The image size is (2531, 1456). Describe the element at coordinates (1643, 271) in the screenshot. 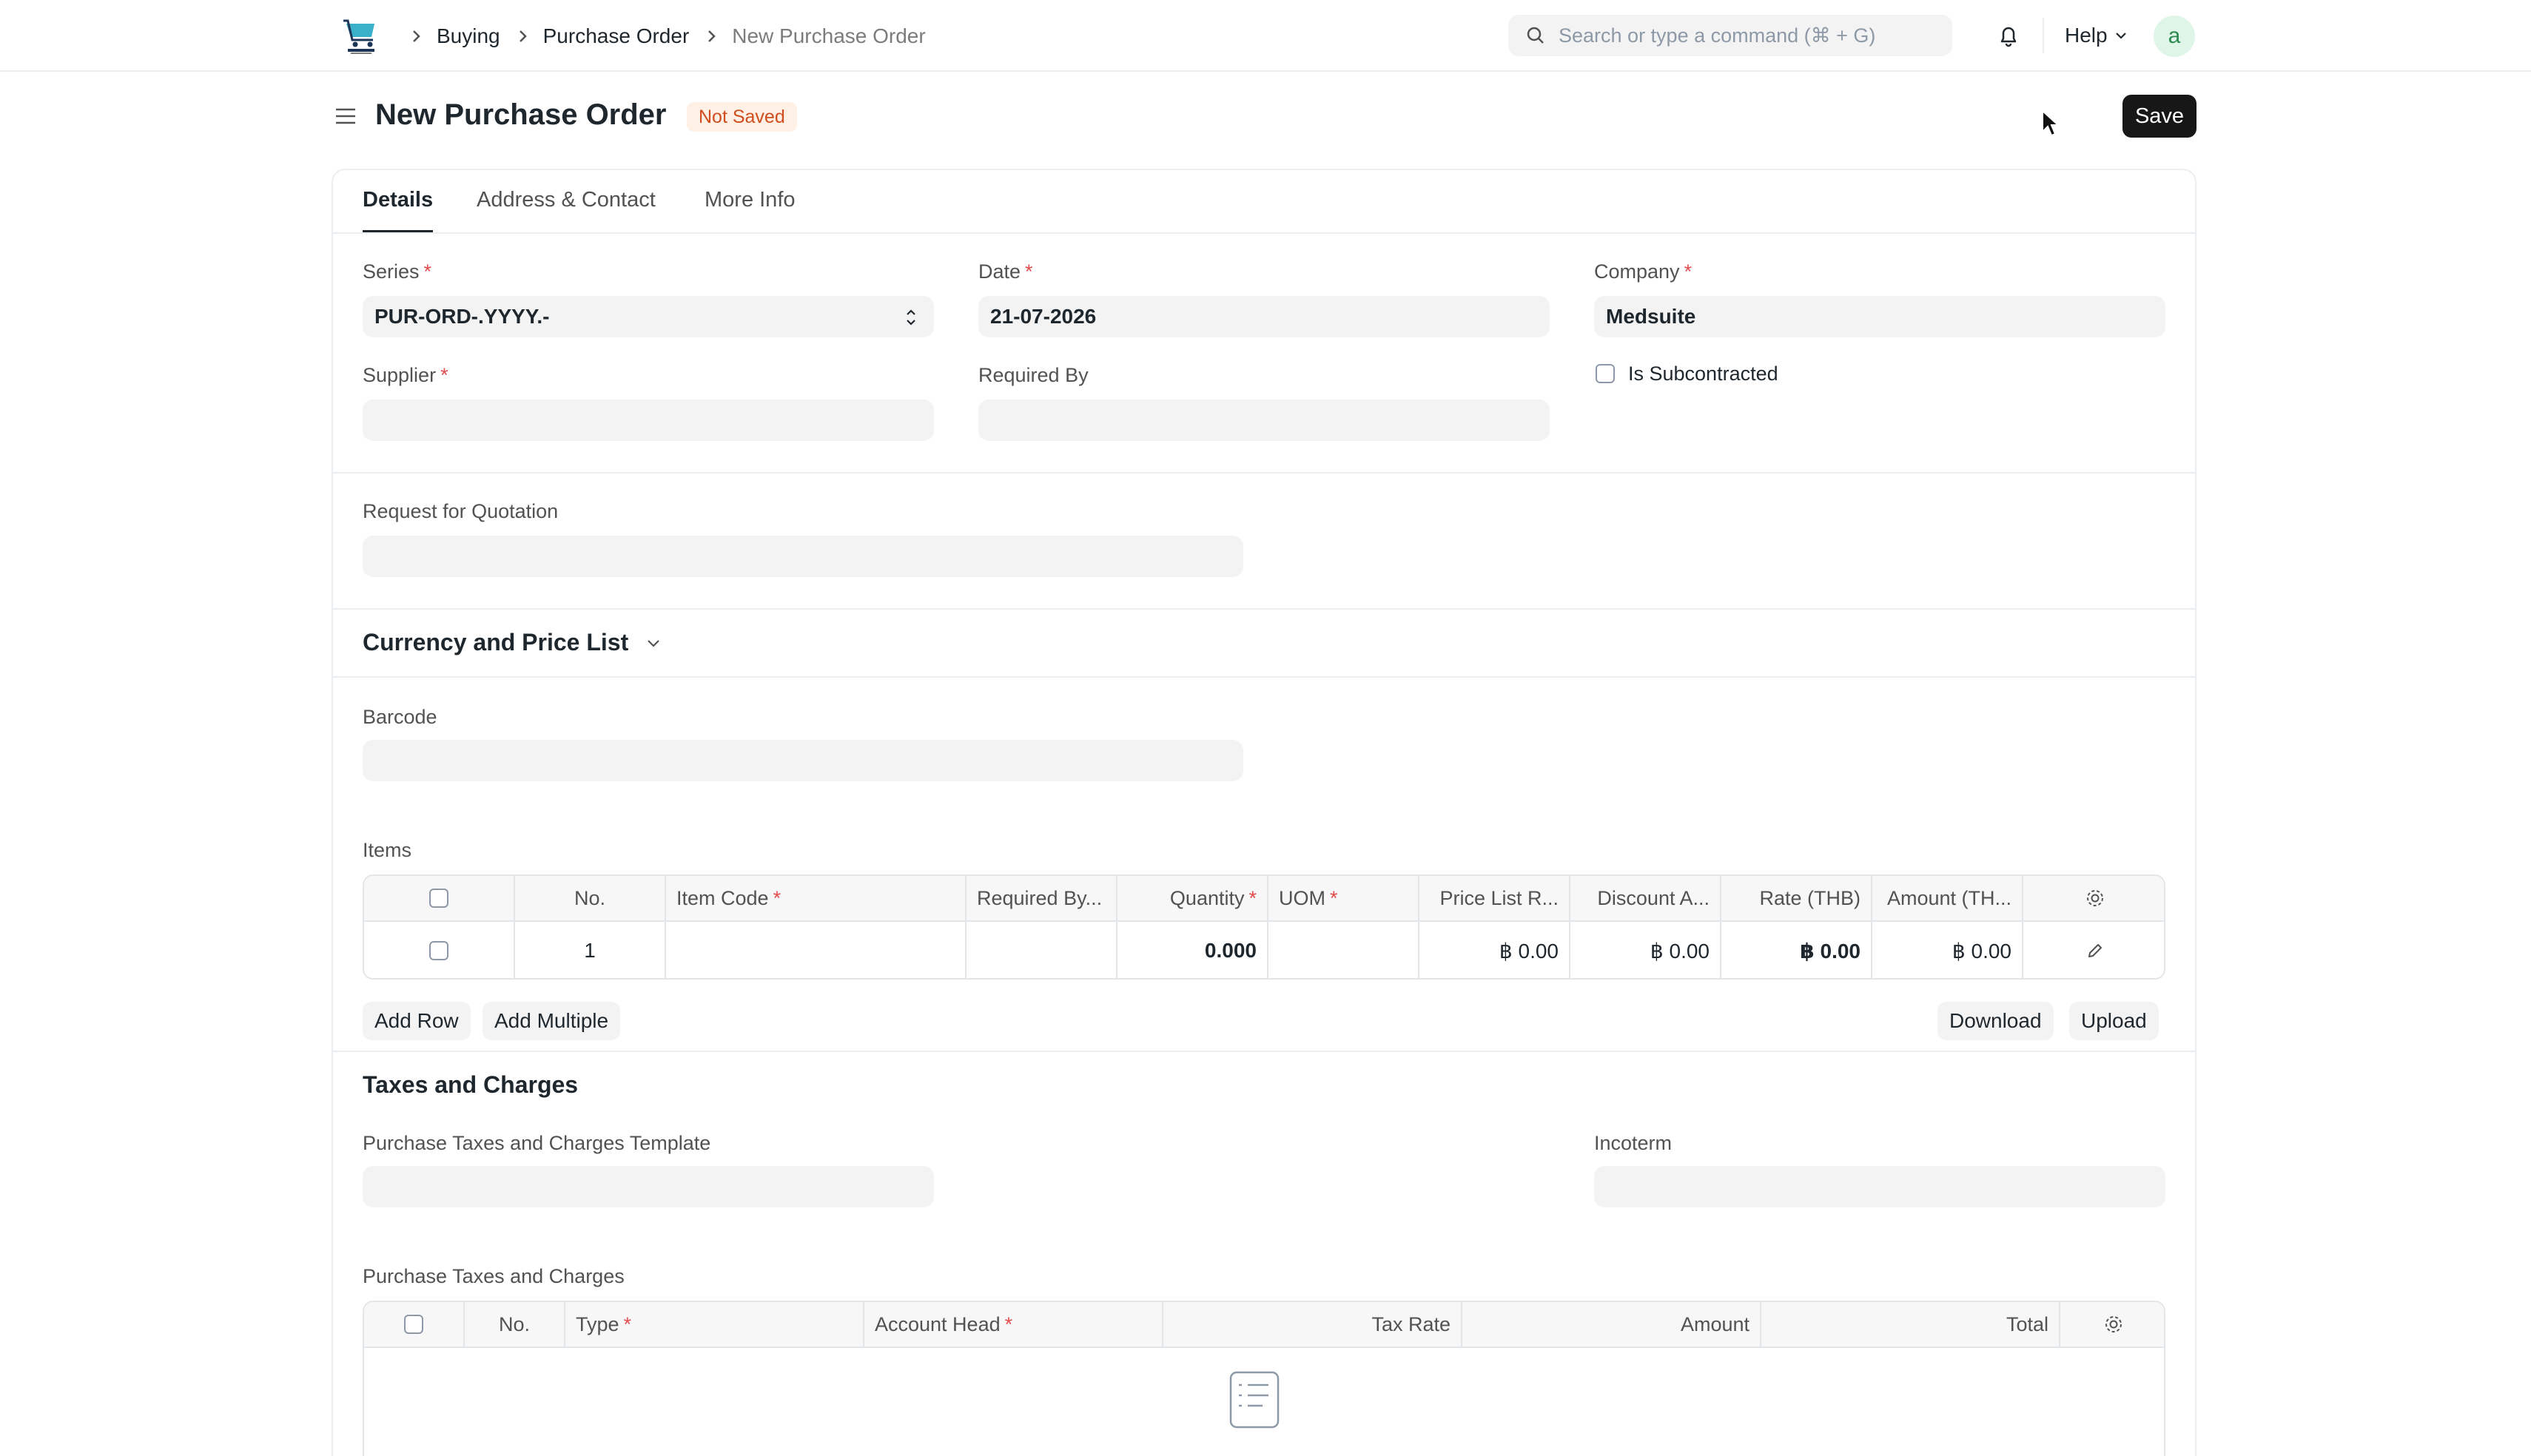

I see `company-label: Company *` at that location.